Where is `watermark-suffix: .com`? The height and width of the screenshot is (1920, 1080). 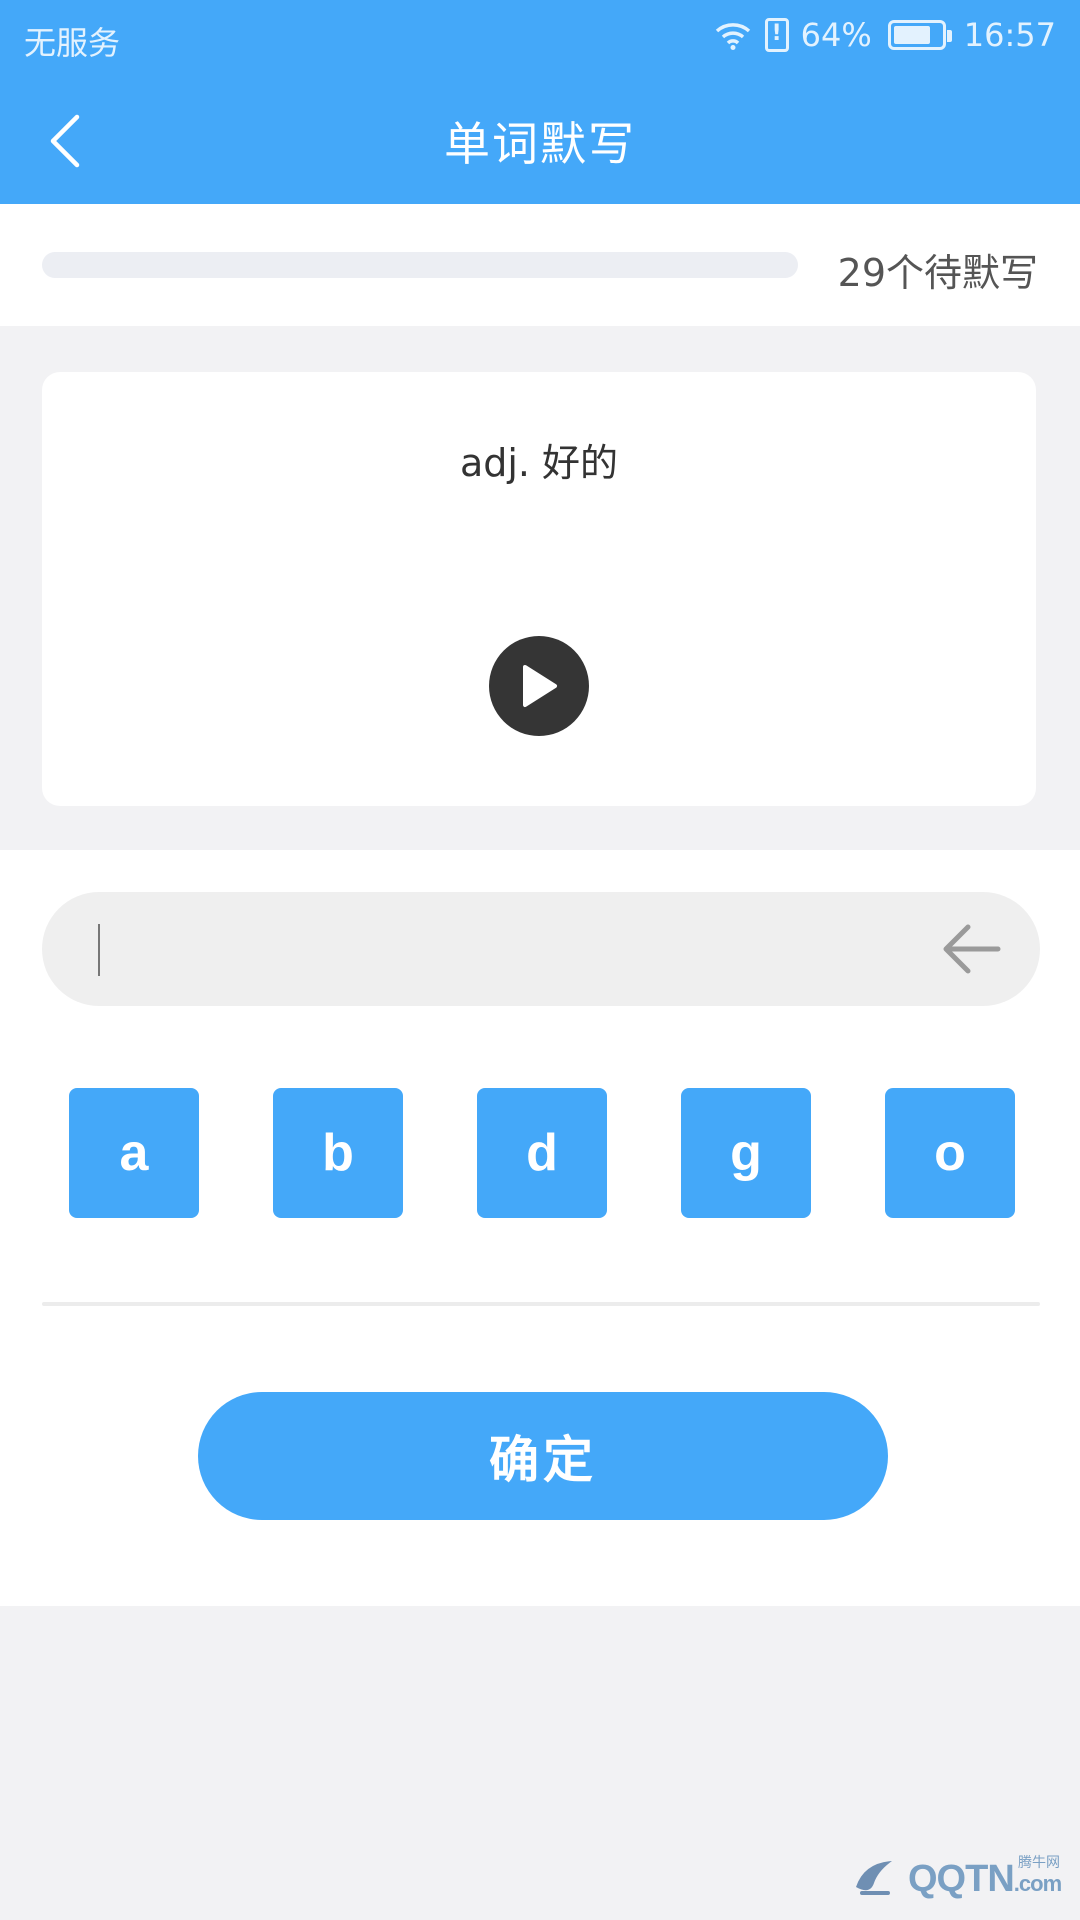
watermark-suffix: .com is located at coordinates (1037, 1883).